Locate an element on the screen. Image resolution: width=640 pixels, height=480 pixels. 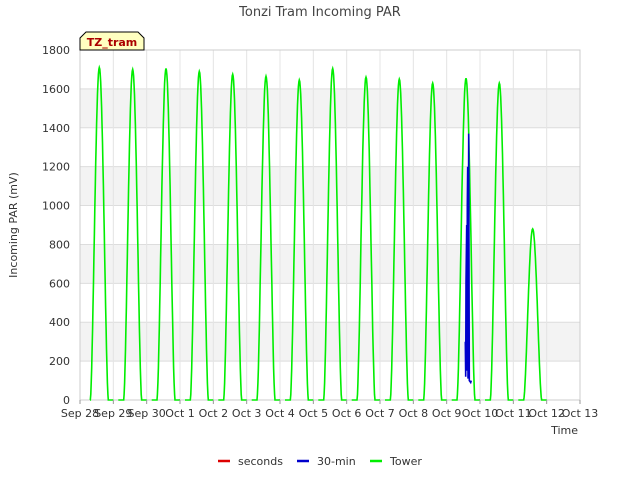
x-tick-label: Oct 10 is located at coordinates (480, 413).